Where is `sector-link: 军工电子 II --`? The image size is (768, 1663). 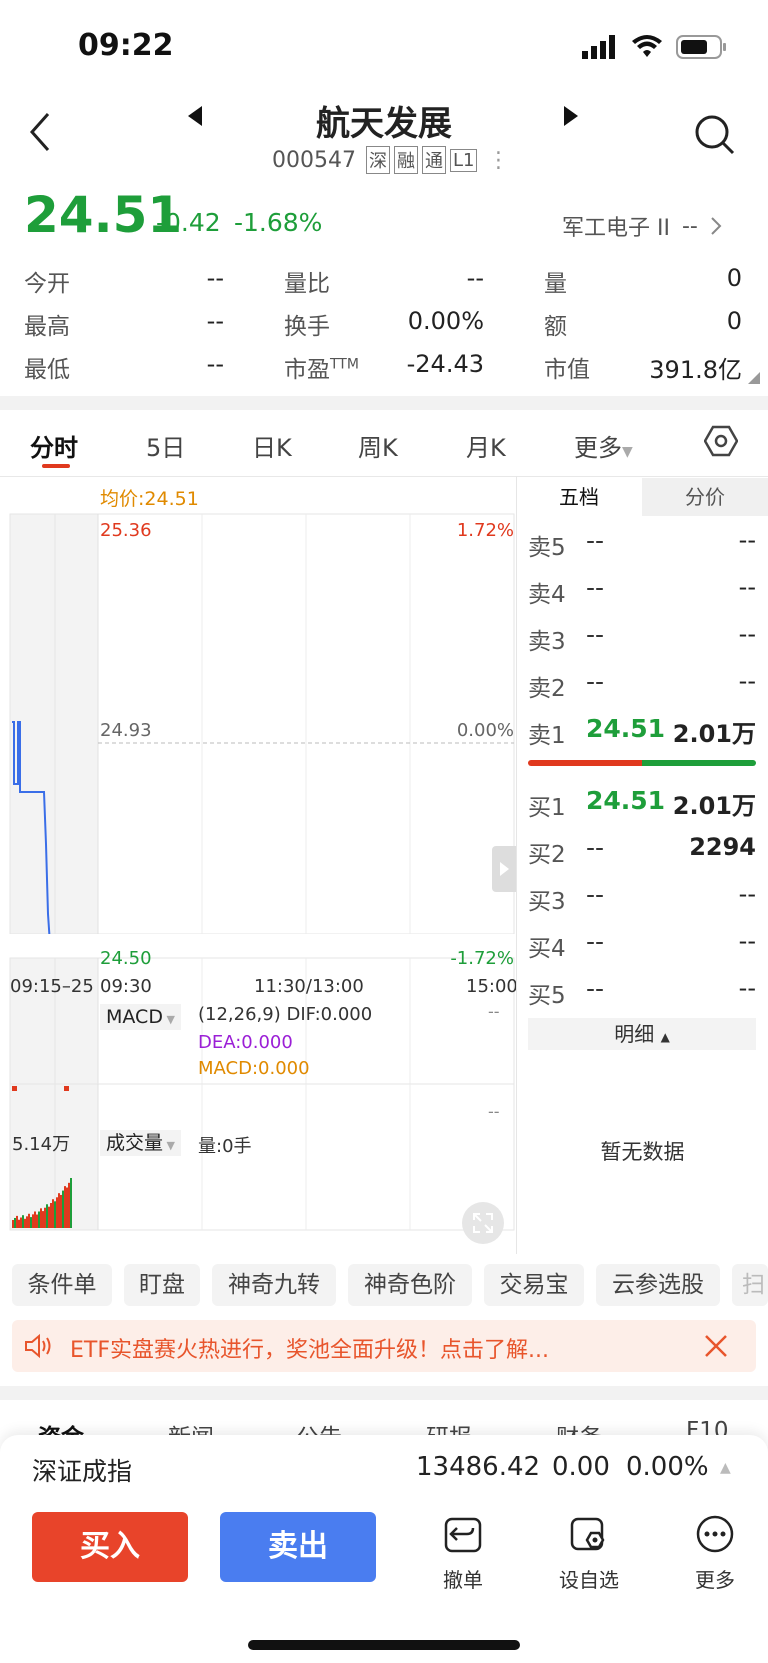 sector-link: 军工电子 II -- is located at coordinates (642, 226).